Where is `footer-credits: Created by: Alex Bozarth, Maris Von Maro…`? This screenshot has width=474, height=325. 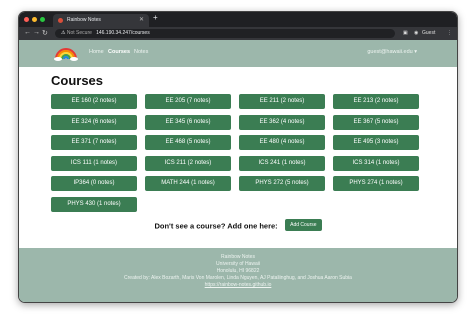 footer-credits: Created by: Alex Bozarth, Maris Von Maro… is located at coordinates (238, 278).